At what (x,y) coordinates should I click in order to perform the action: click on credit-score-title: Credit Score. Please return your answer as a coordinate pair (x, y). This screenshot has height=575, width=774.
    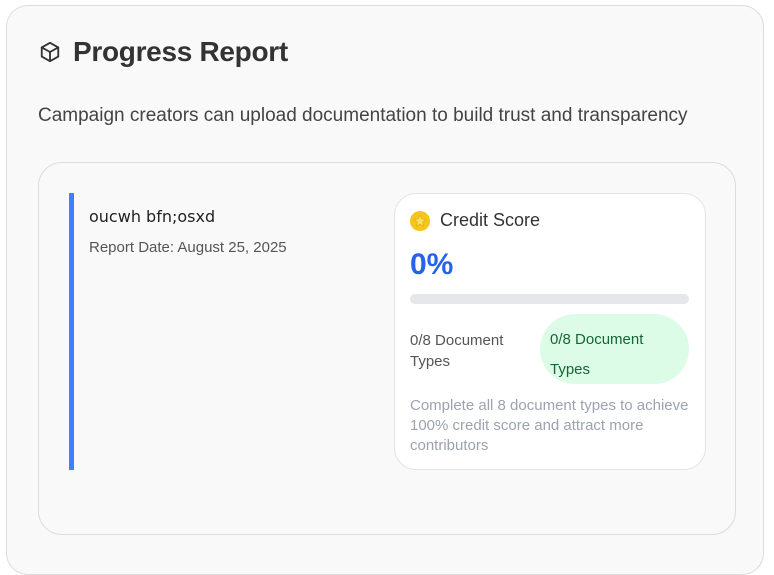
    Looking at the image, I should click on (490, 220).